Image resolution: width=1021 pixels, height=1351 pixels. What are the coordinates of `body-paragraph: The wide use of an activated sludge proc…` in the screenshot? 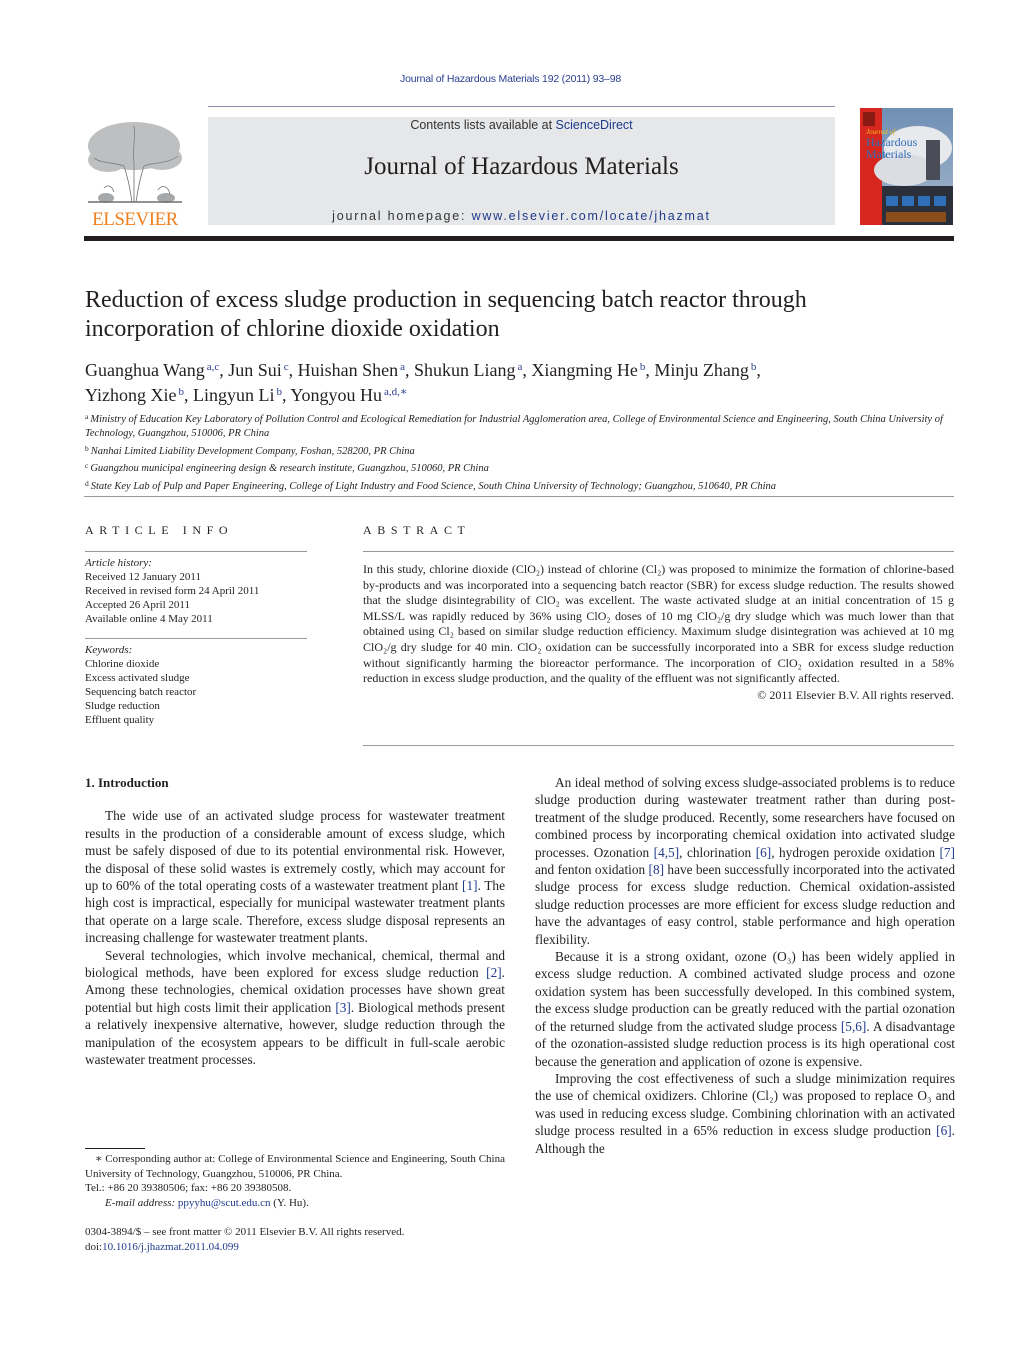 It's located at (295, 876).